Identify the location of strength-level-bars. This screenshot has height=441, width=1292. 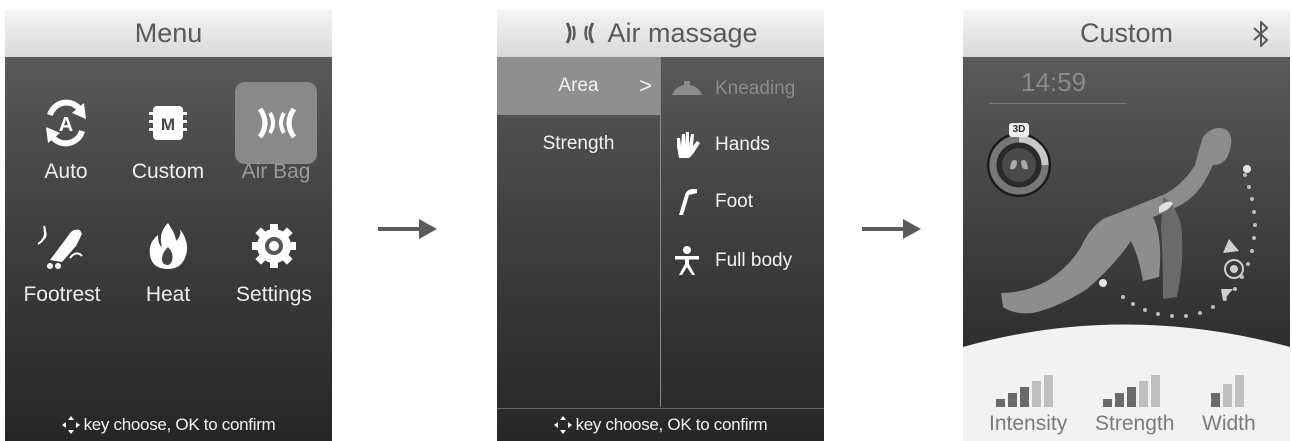
(1133, 391).